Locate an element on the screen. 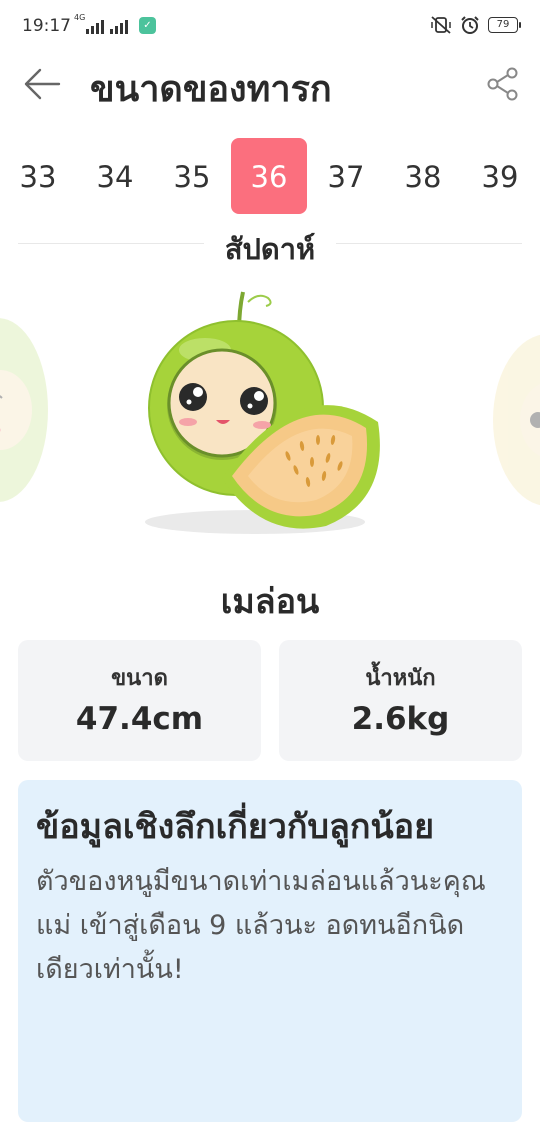 The width and height of the screenshot is (540, 1140). vibrate-mute-icon is located at coordinates (441, 25).